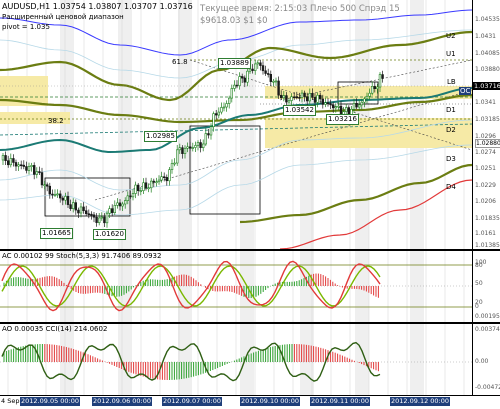 The height and width of the screenshot is (409, 500). What do you see at coordinates (451, 54) in the screenshot?
I see `level-u1: U1` at bounding box center [451, 54].